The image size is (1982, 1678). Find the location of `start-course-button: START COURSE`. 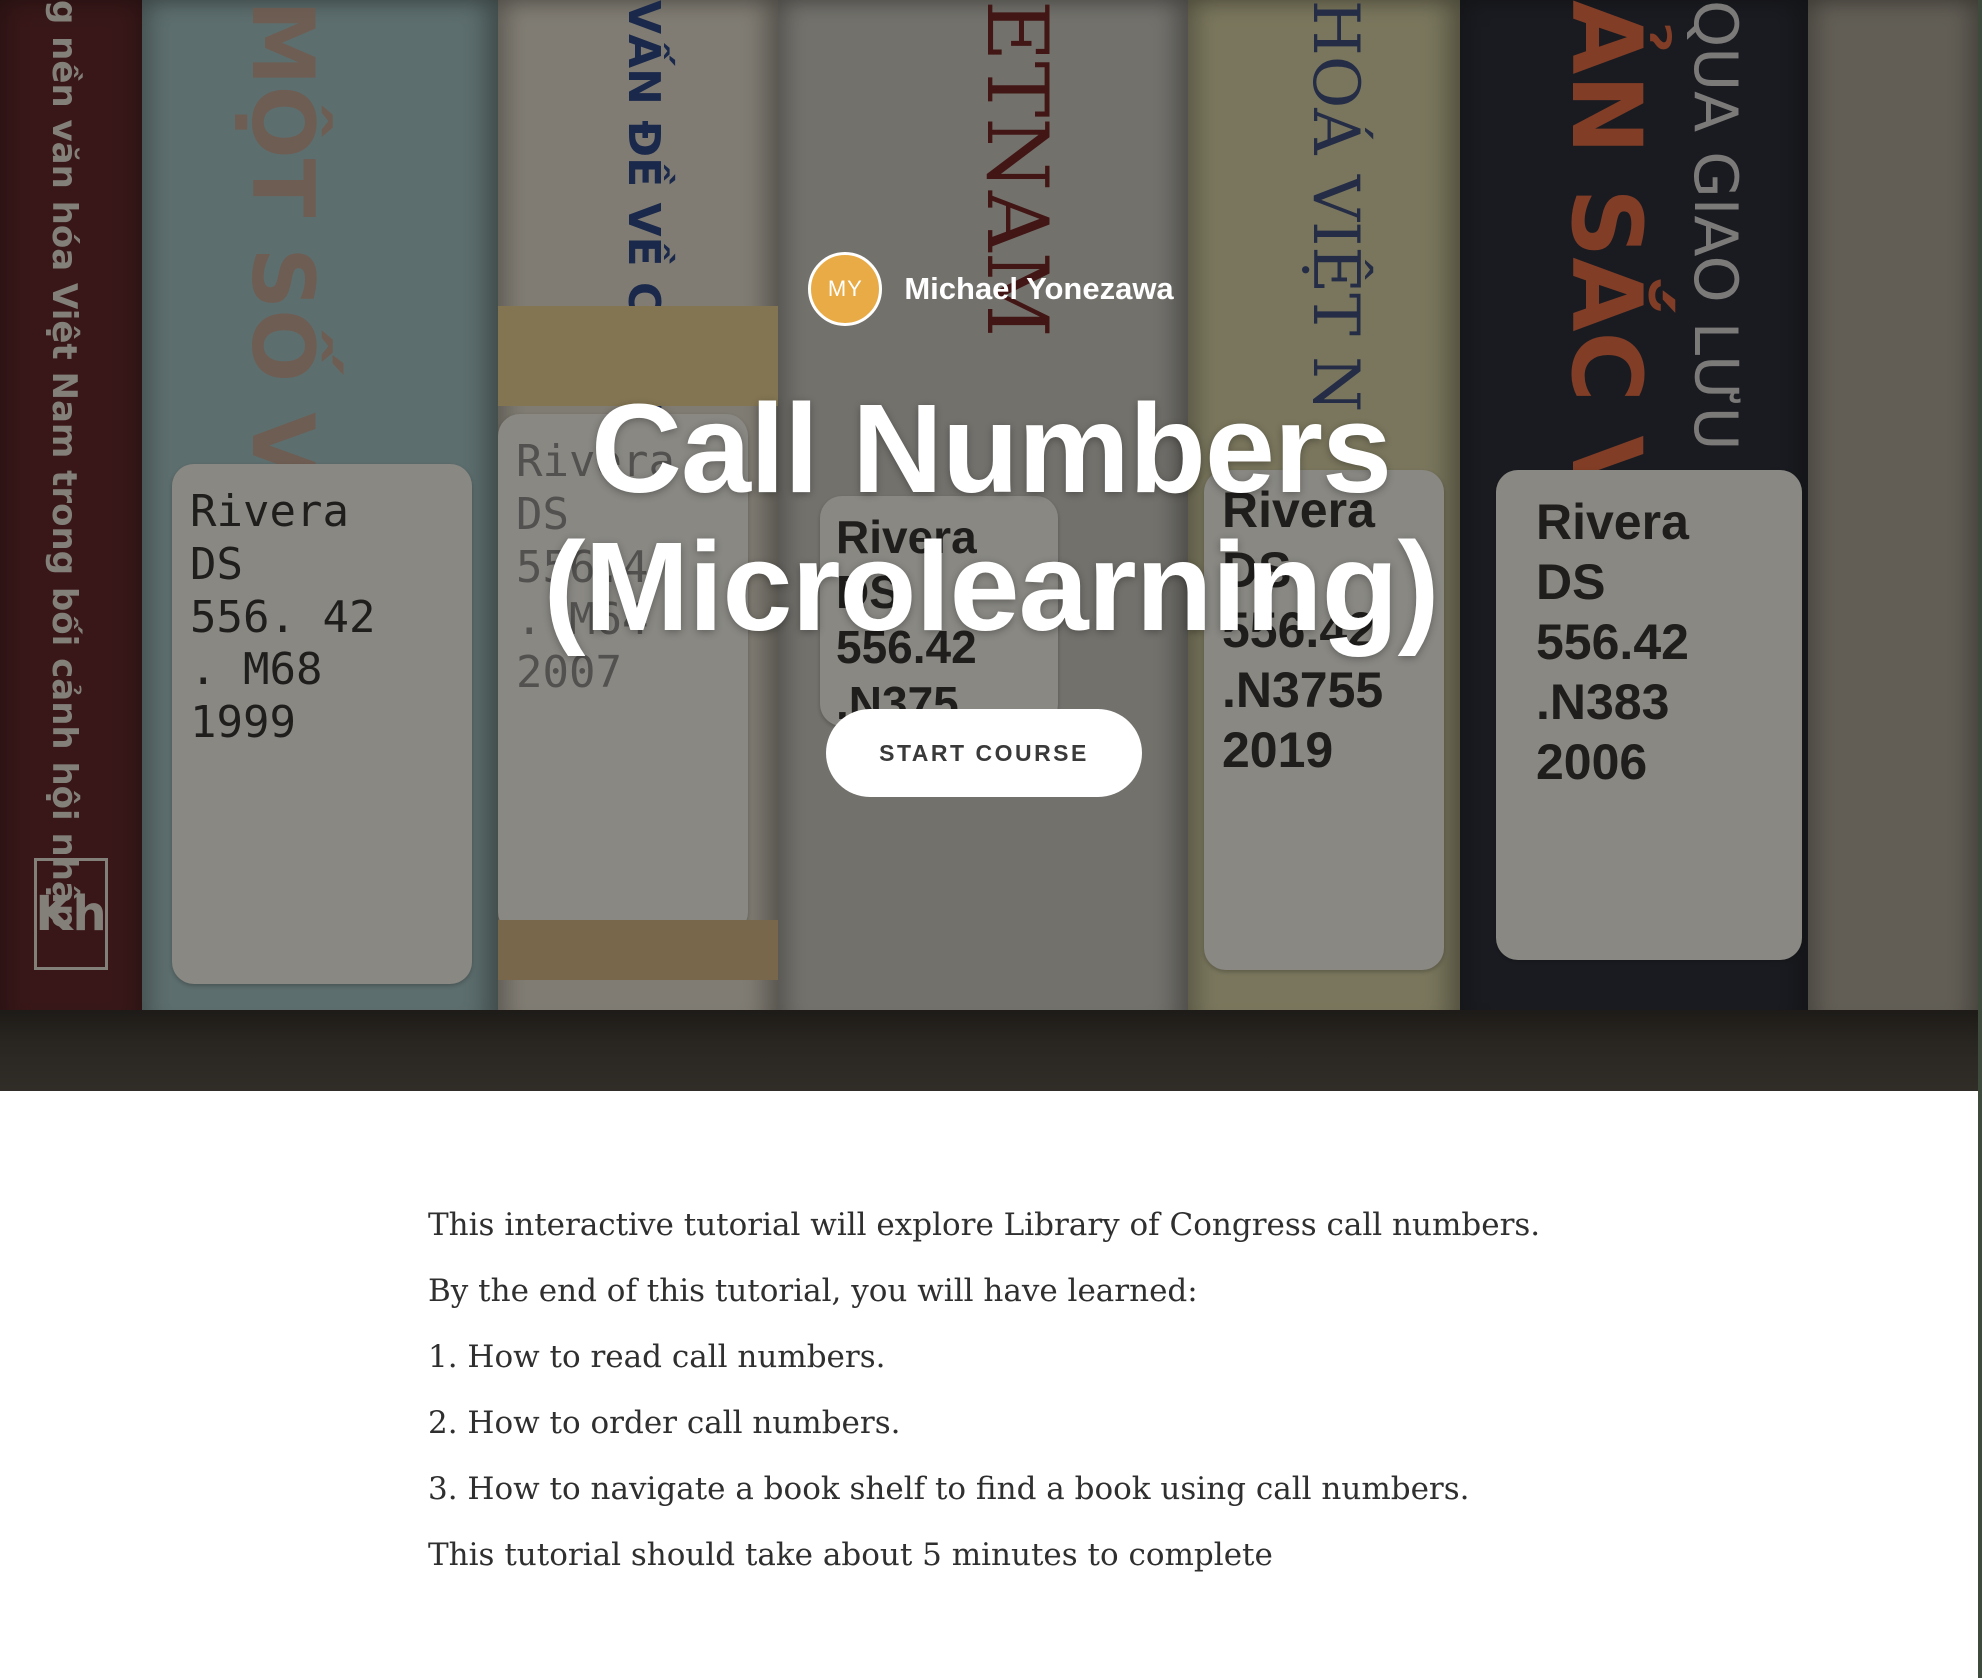

start-course-button: START COURSE is located at coordinates (984, 753).